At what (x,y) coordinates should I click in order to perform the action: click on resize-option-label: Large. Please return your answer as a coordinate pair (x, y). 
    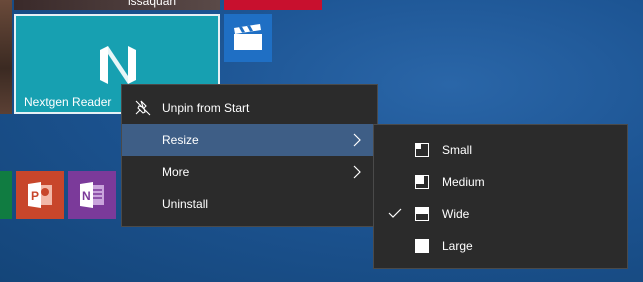
    Looking at the image, I should click on (457, 246).